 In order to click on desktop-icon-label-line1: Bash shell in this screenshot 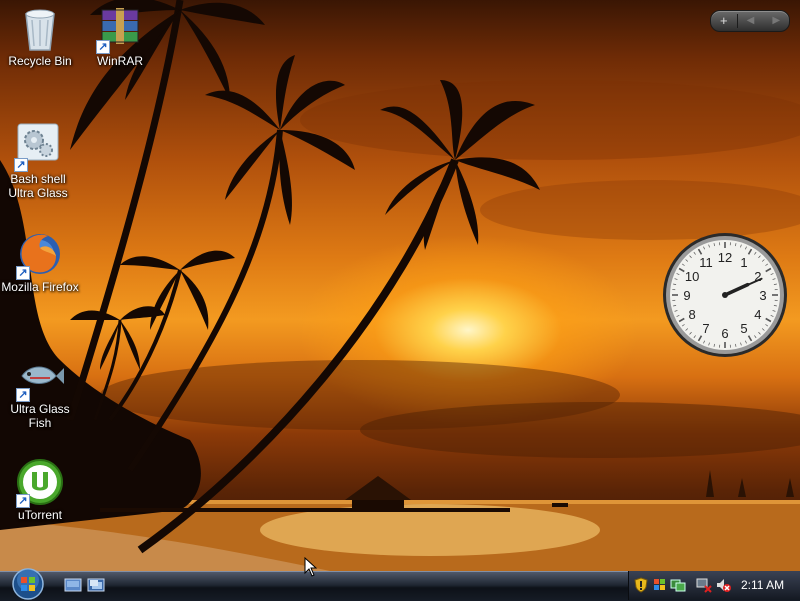, I will do `click(39, 179)`.